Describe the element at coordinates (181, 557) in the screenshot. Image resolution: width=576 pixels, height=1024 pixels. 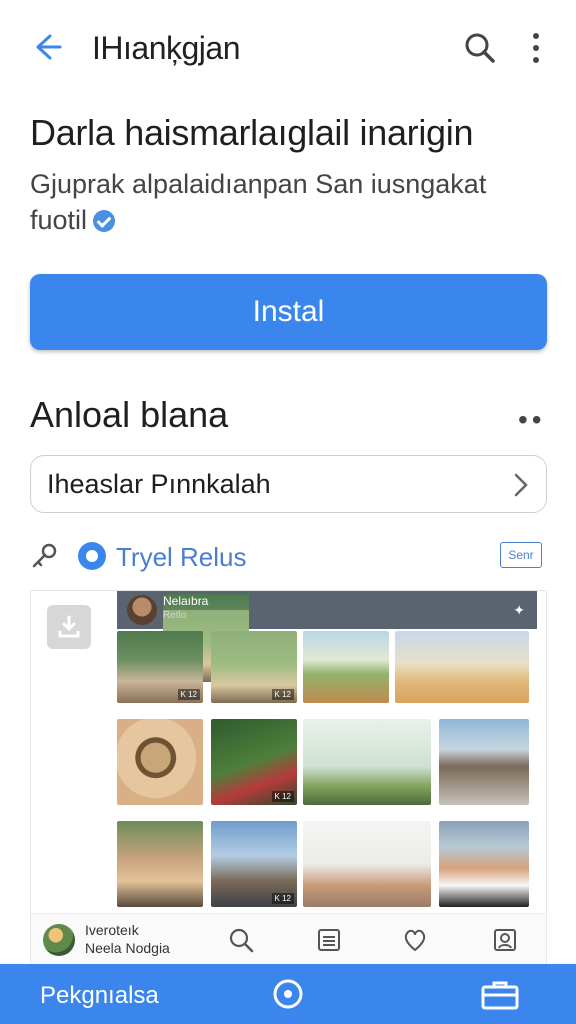
I see `filter-label: Tryel Relus` at that location.